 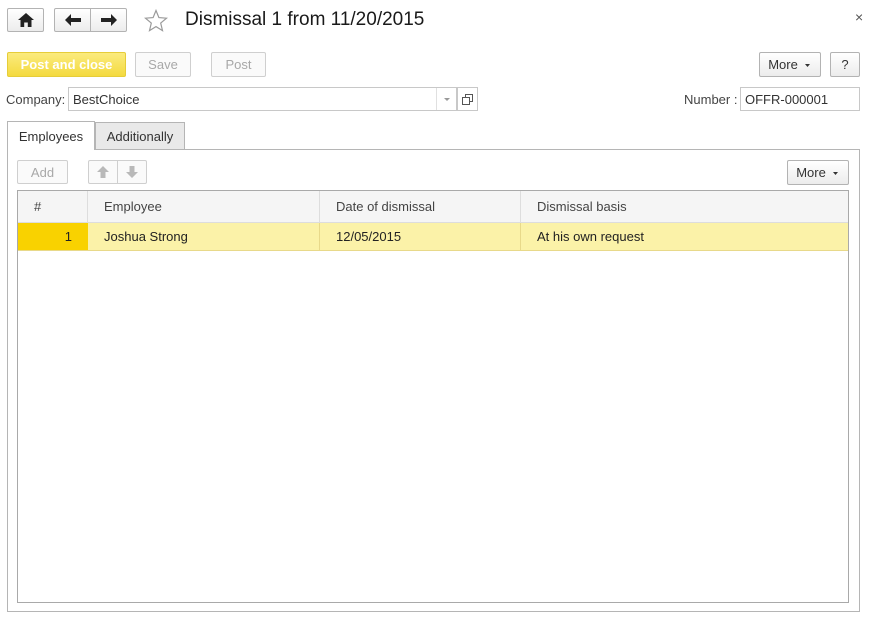 I want to click on post-and-close-button: Post and close, so click(x=66, y=64).